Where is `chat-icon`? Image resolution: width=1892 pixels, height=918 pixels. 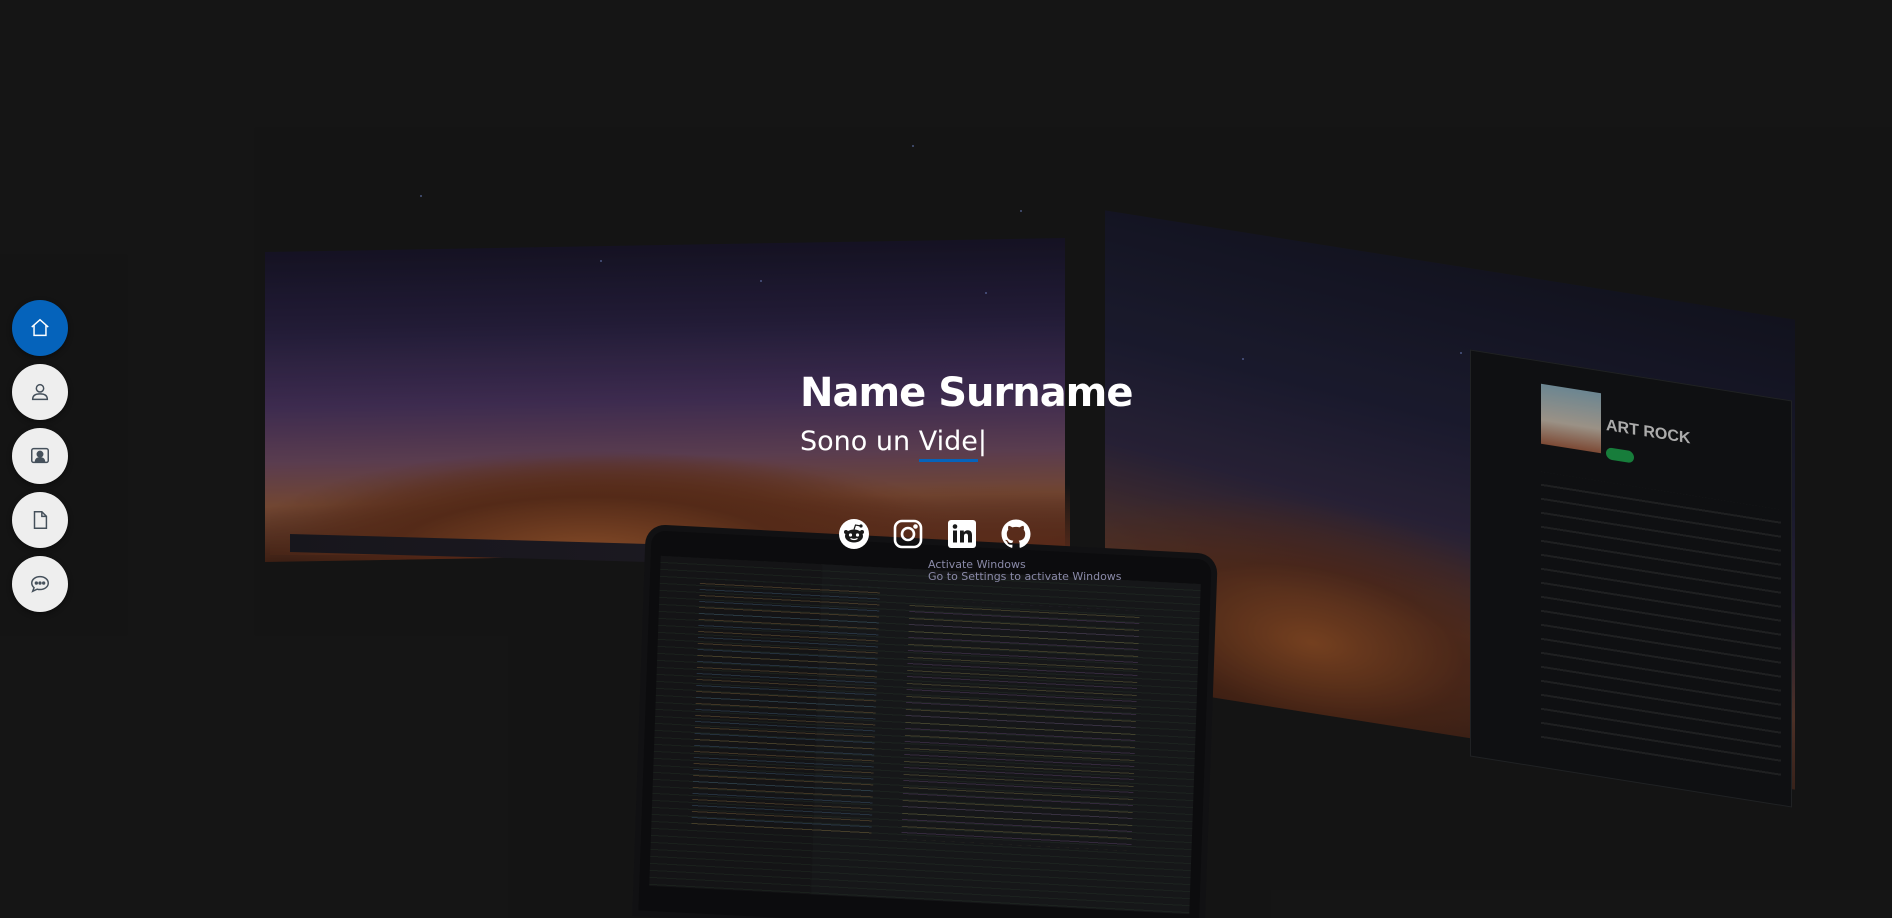 chat-icon is located at coordinates (40, 584).